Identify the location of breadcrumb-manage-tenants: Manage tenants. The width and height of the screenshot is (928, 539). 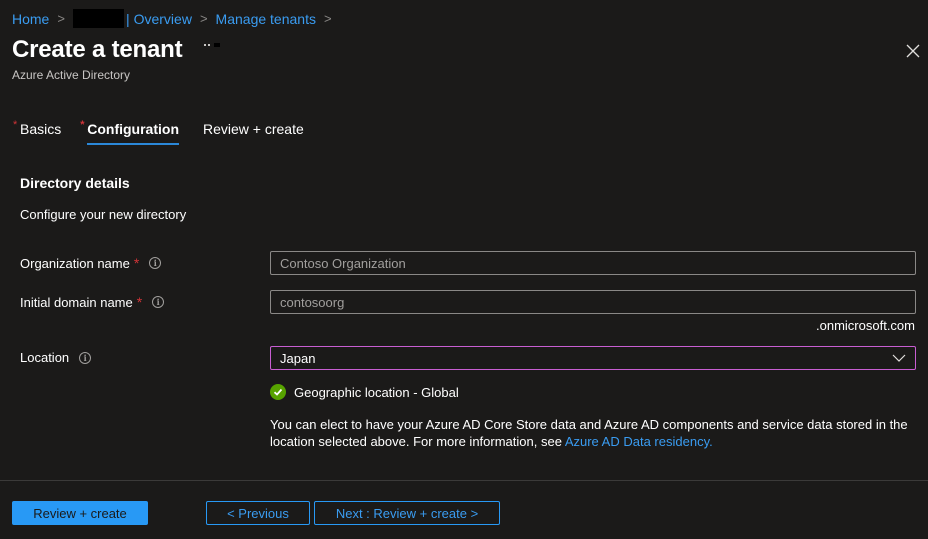
(266, 19).